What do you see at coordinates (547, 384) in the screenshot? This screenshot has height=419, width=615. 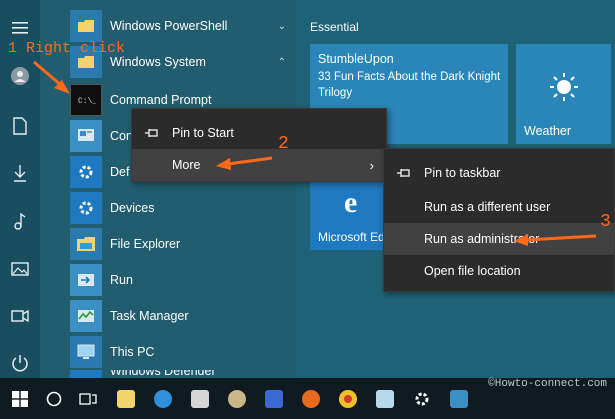 I see `watermark: ©Howto-connect.com` at bounding box center [547, 384].